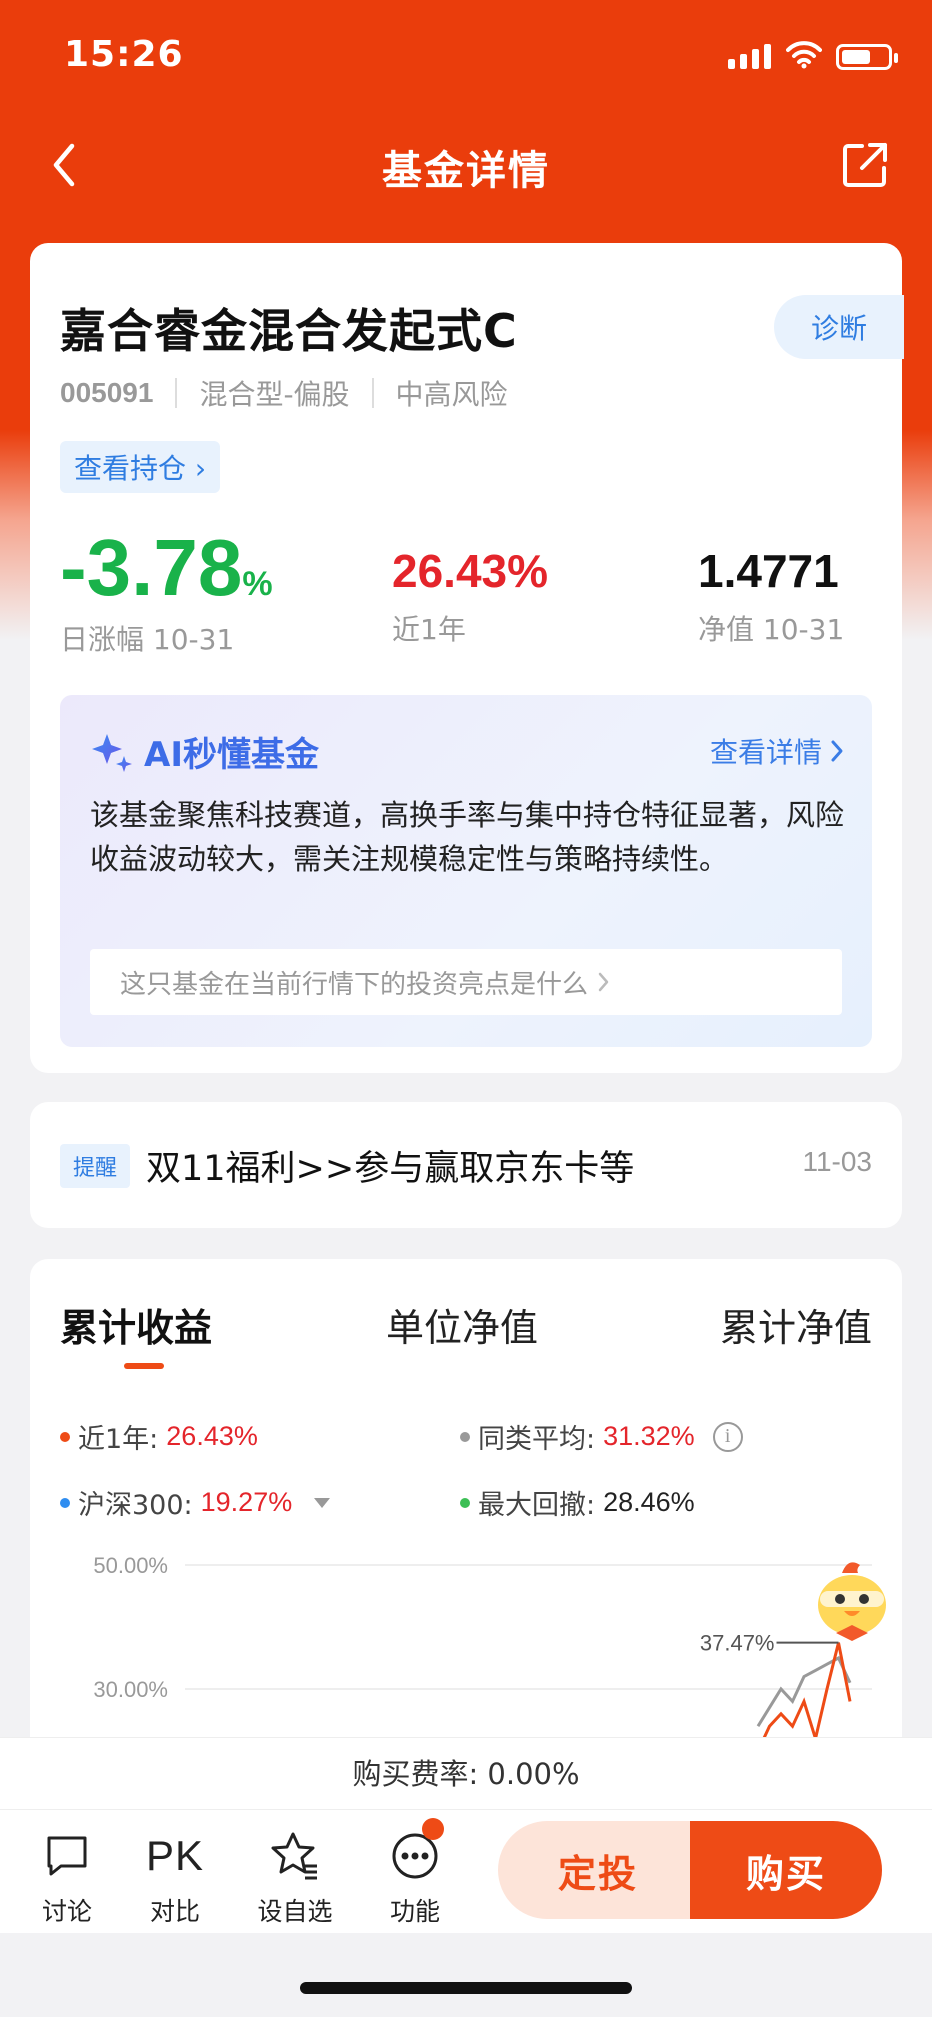  What do you see at coordinates (151, 567) in the screenshot?
I see `daily-change-value: -3.78` at bounding box center [151, 567].